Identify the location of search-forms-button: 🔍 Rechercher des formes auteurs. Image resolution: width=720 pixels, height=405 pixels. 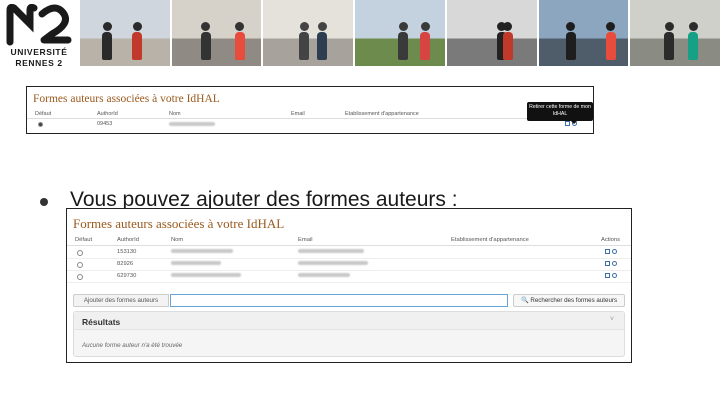
(569, 300).